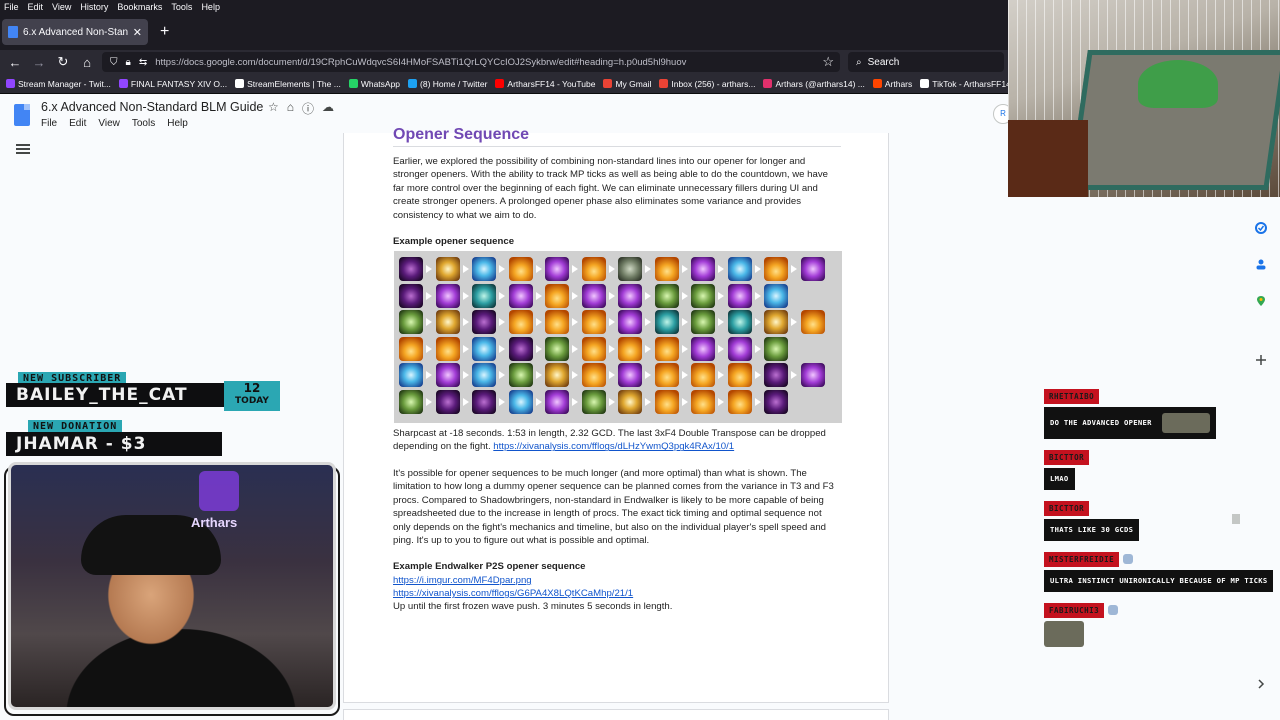 This screenshot has height=720, width=1280. Describe the element at coordinates (308, 108) in the screenshot. I see `info-icon: ⓘ` at that location.